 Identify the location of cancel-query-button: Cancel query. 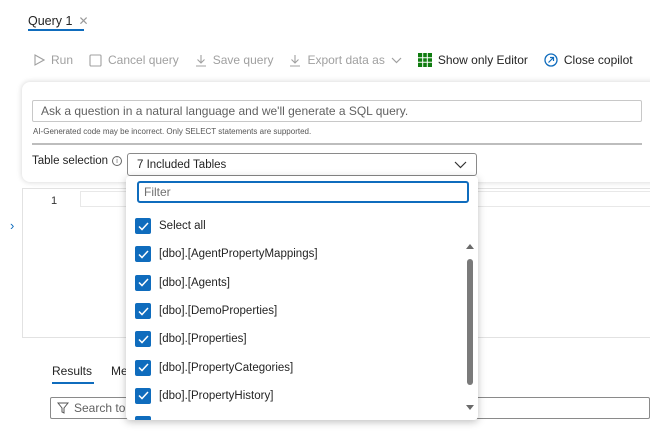
(134, 60).